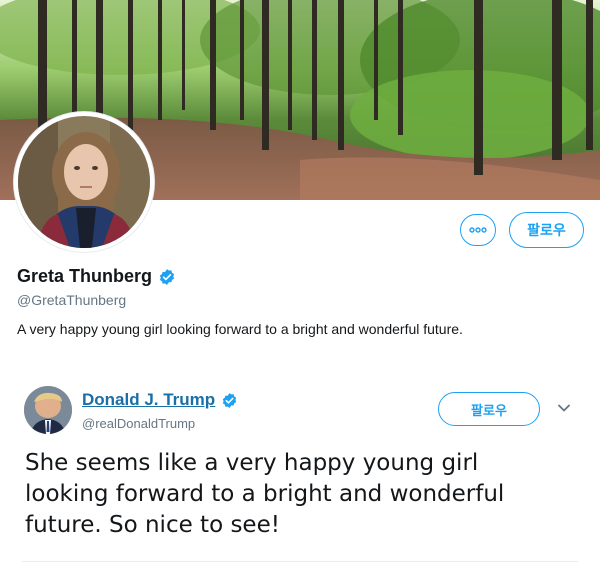 The height and width of the screenshot is (563, 600). I want to click on profile-name-text: Greta Thunberg, so click(85, 276).